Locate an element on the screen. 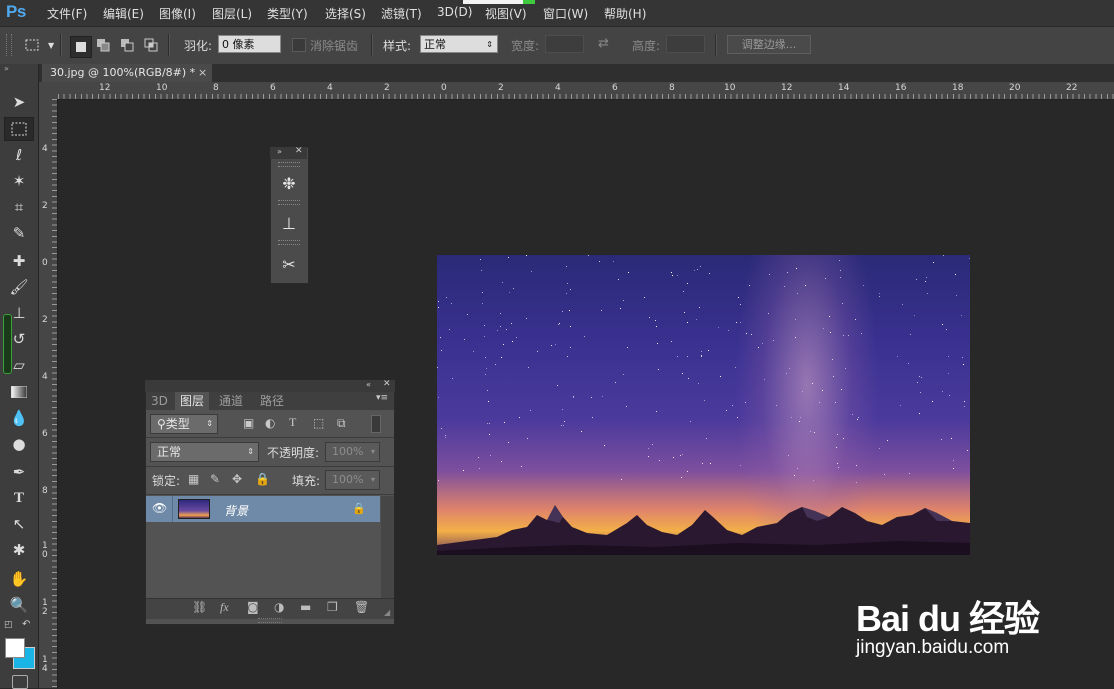 Image resolution: width=1114 pixels, height=689 pixels. options-grip is located at coordinates (9, 45).